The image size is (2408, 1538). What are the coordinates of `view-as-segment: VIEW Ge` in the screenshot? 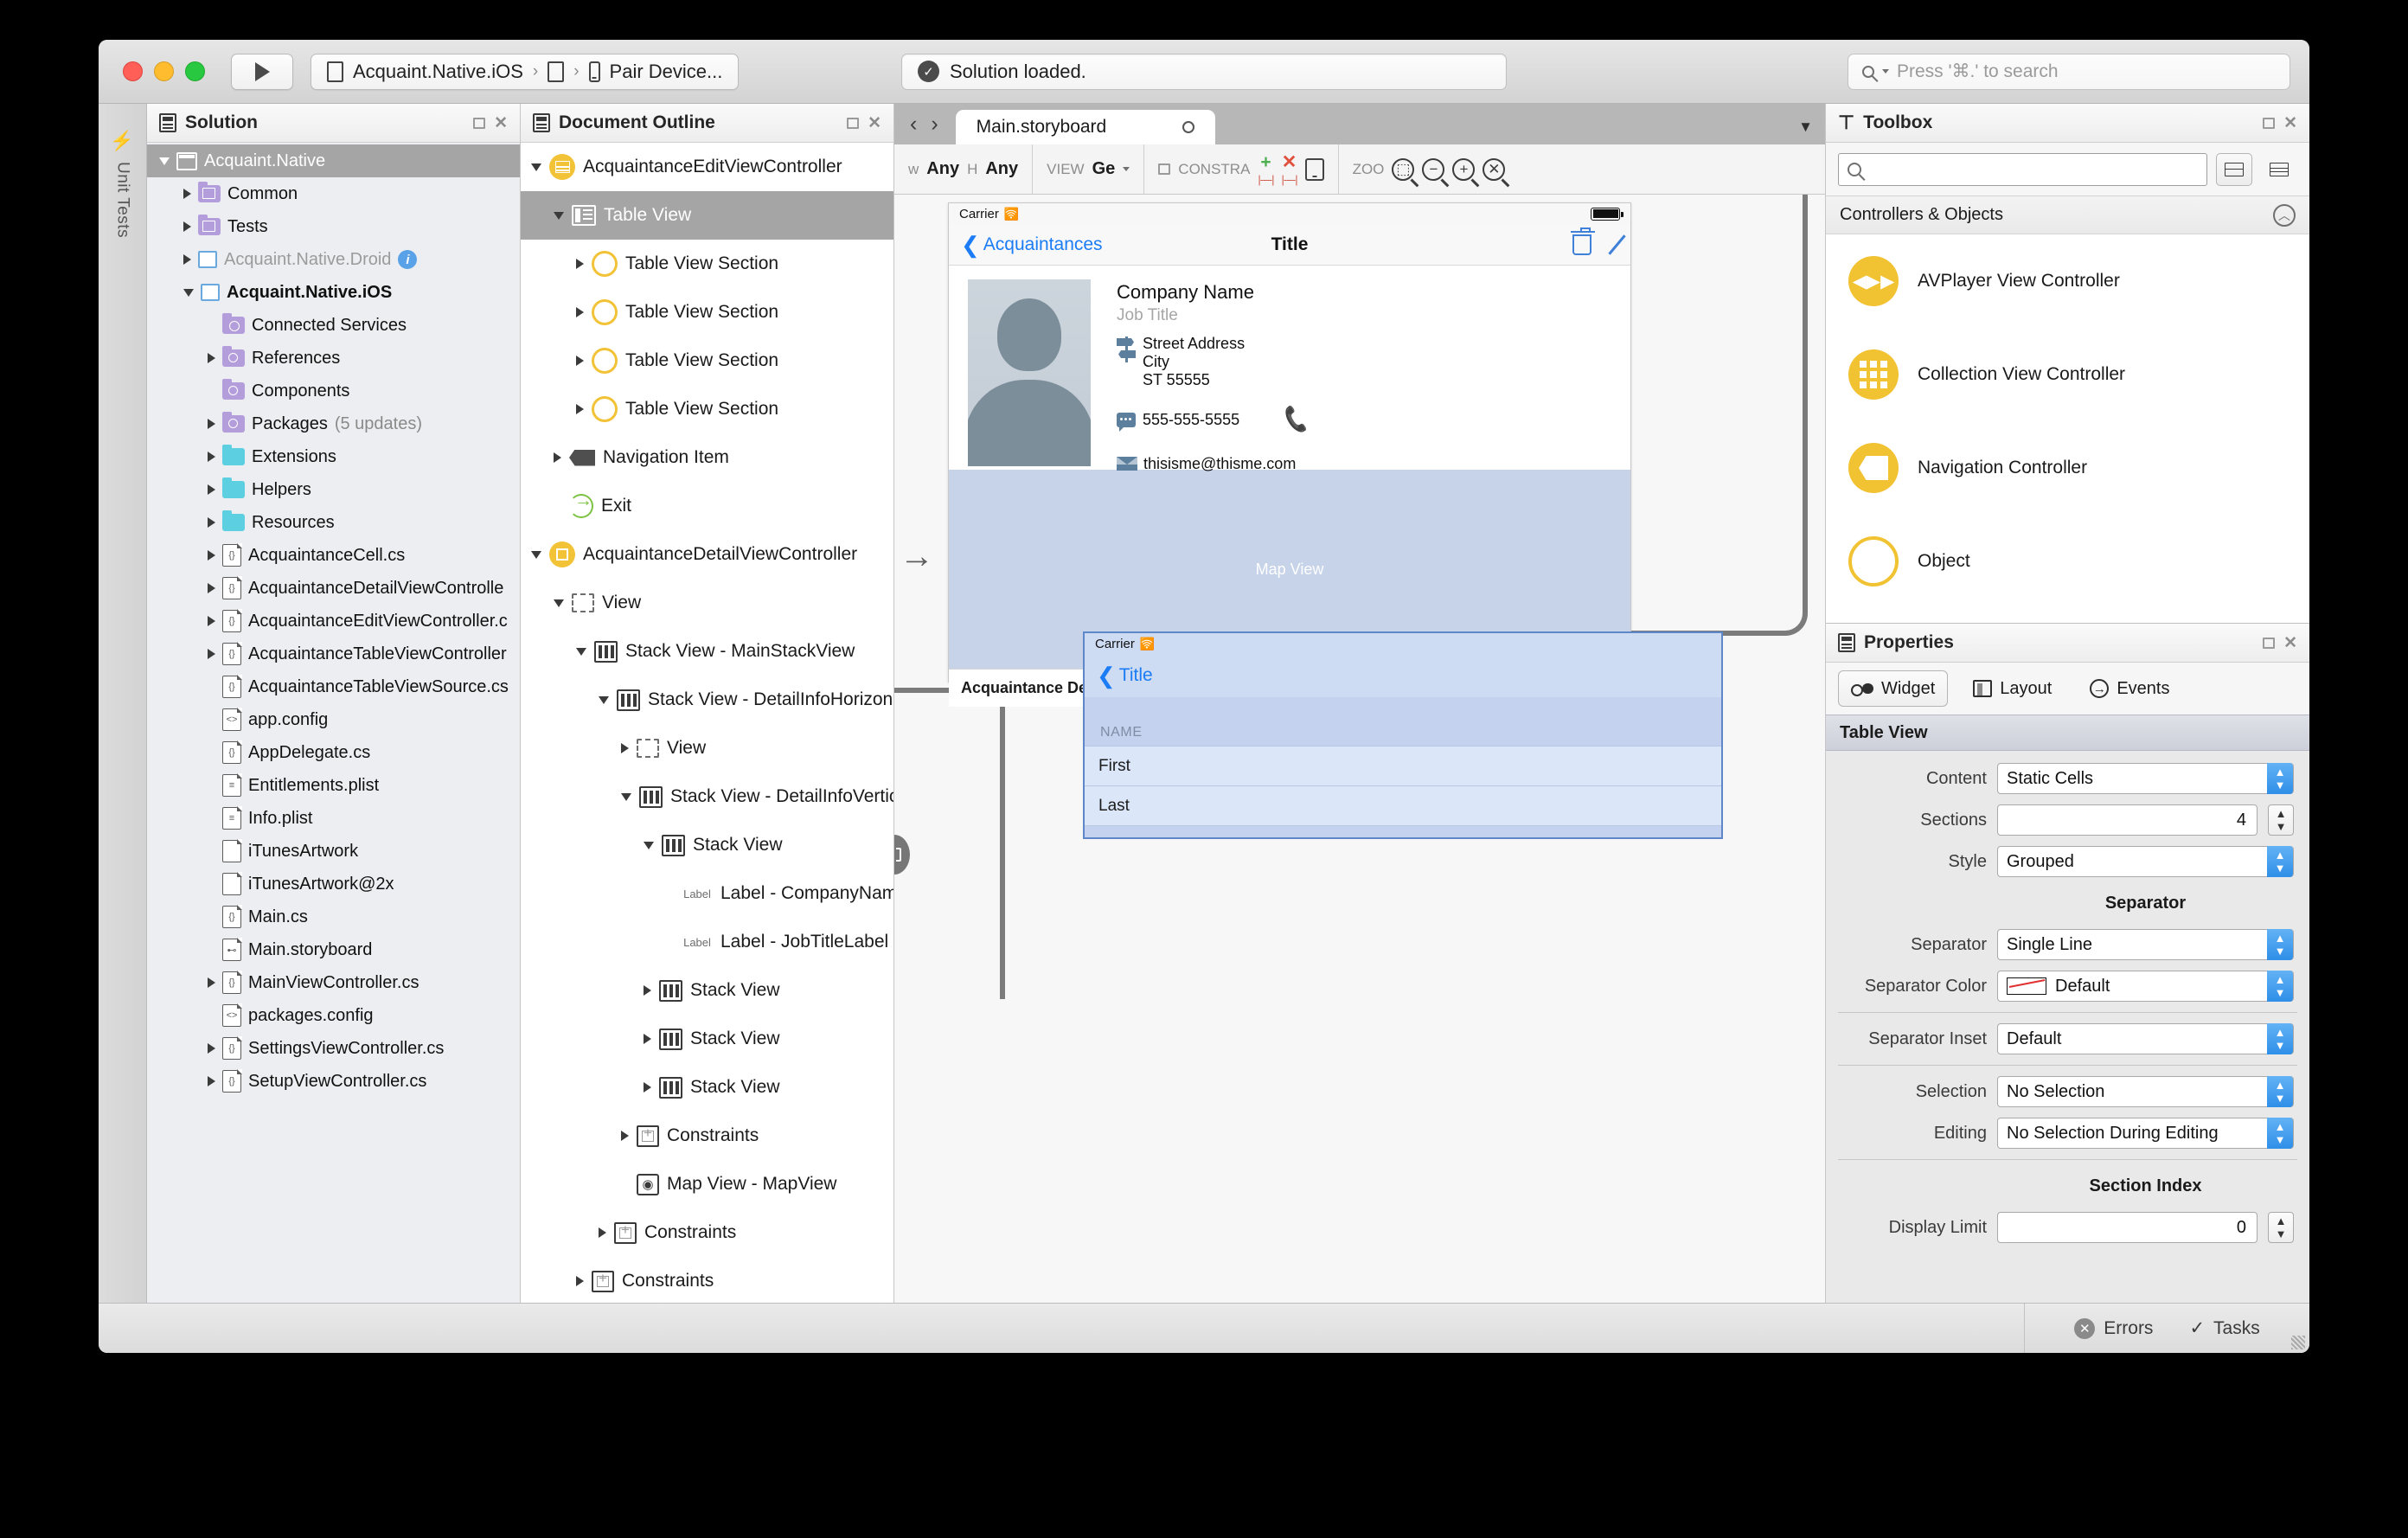 It's located at (1087, 169).